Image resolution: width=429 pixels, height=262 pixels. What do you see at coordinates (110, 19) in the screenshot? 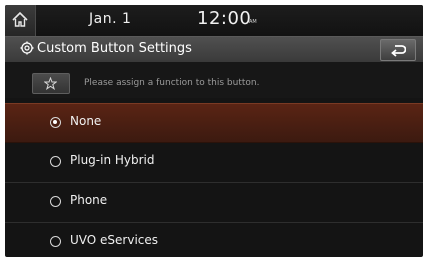
I see `date-display: Jan. 1` at bounding box center [110, 19].